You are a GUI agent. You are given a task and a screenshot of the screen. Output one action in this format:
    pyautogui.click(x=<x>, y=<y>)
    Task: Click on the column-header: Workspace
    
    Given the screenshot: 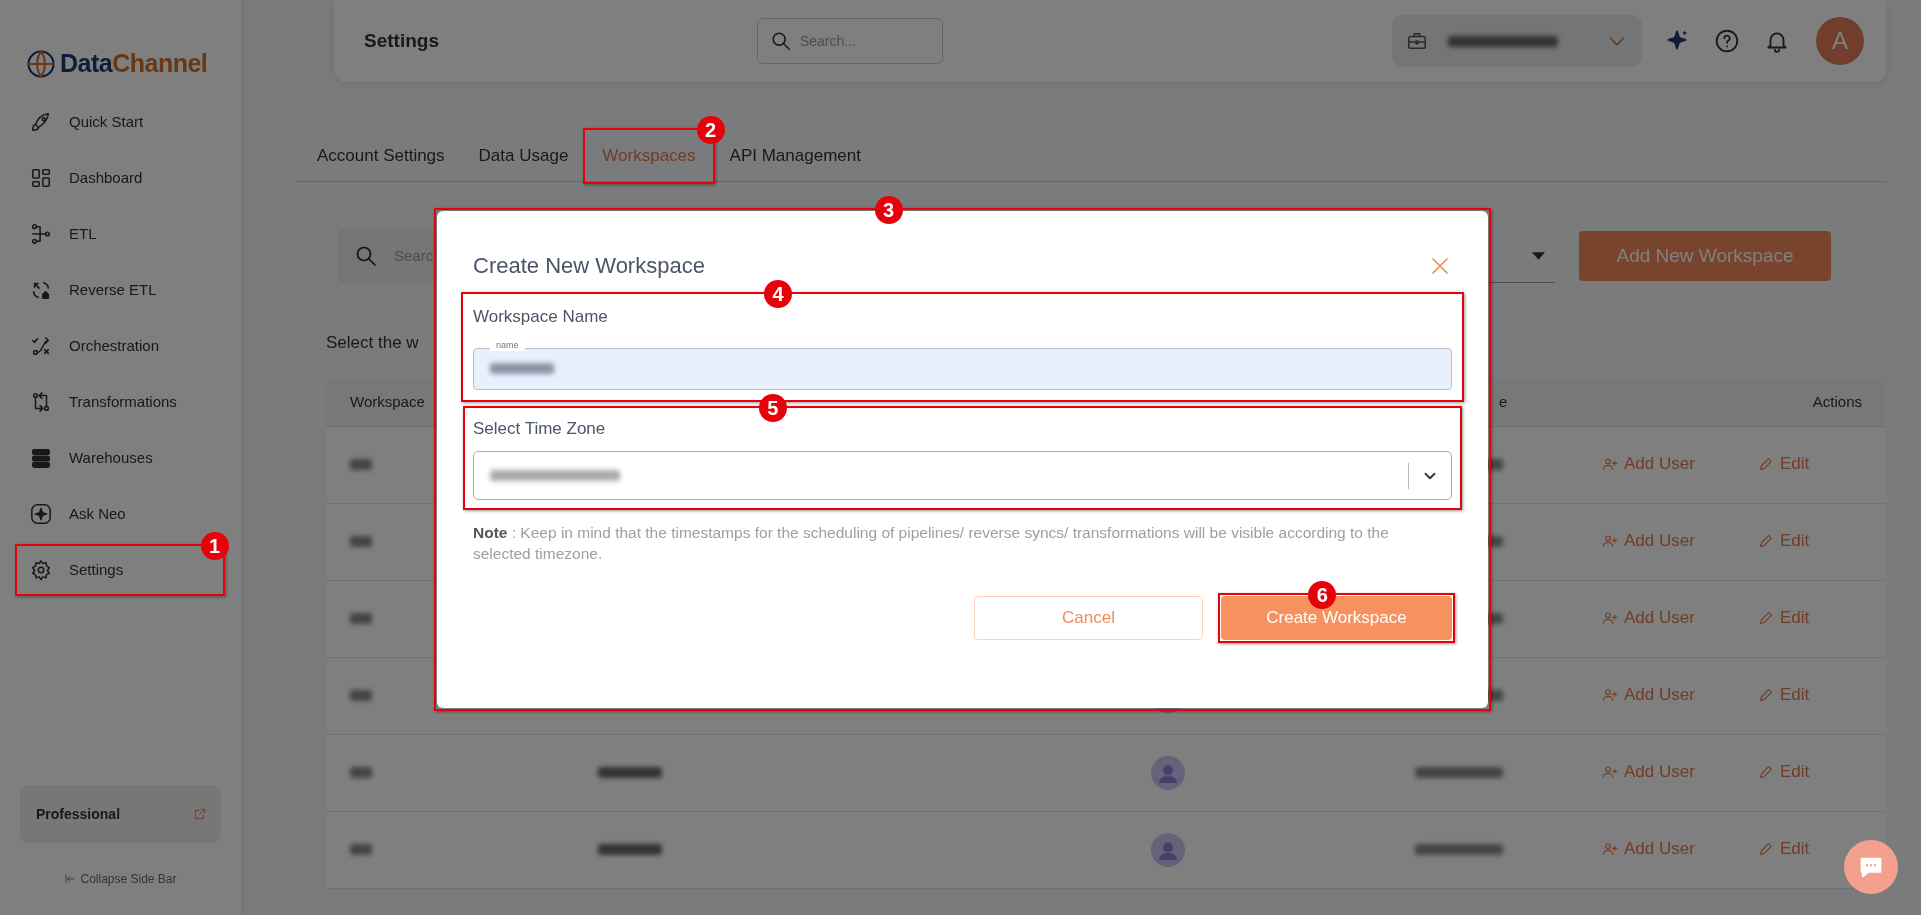 What is the action you would take?
    pyautogui.click(x=388, y=401)
    